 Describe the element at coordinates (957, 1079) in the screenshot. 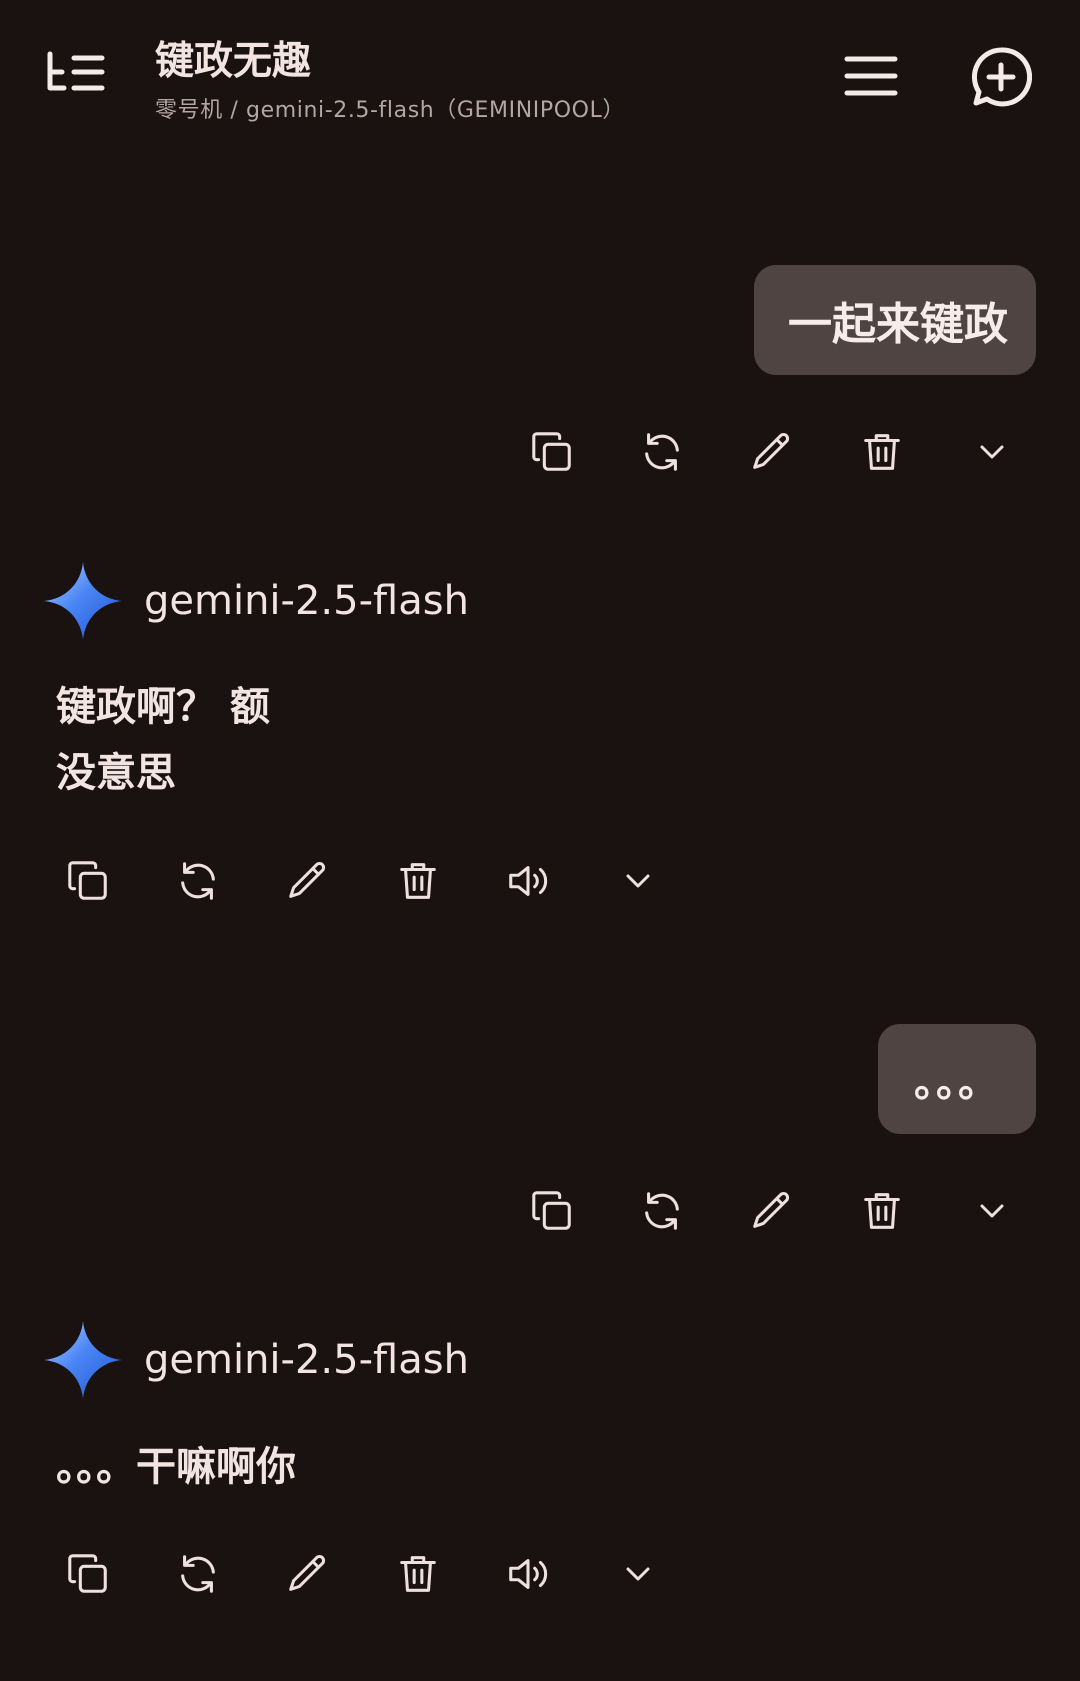

I see `user-message-bubble: 。。。` at that location.